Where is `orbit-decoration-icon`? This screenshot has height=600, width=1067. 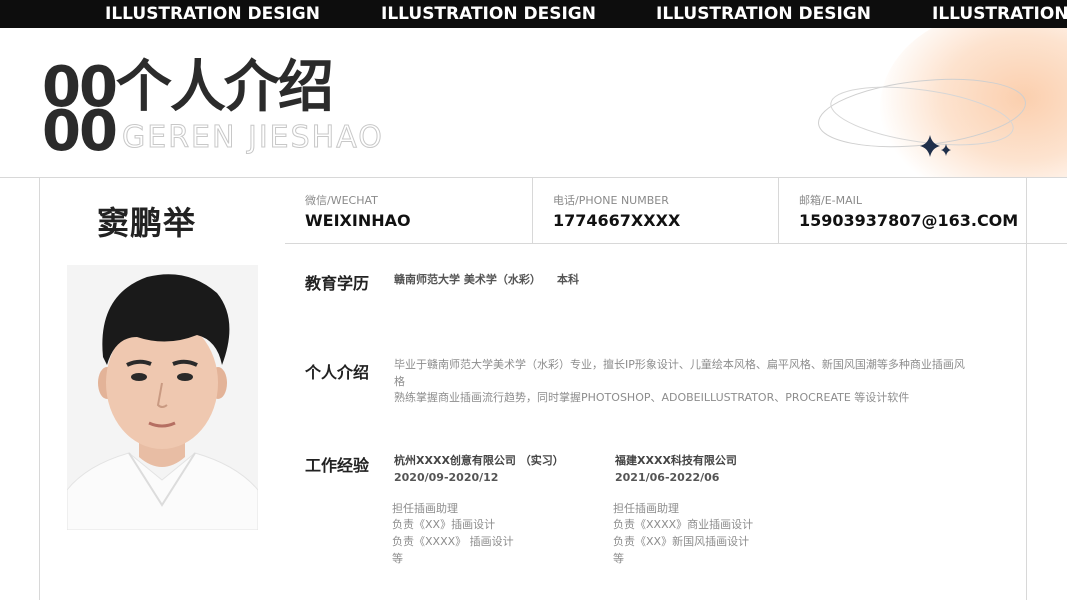
orbit-decoration-icon is located at coordinates (922, 117).